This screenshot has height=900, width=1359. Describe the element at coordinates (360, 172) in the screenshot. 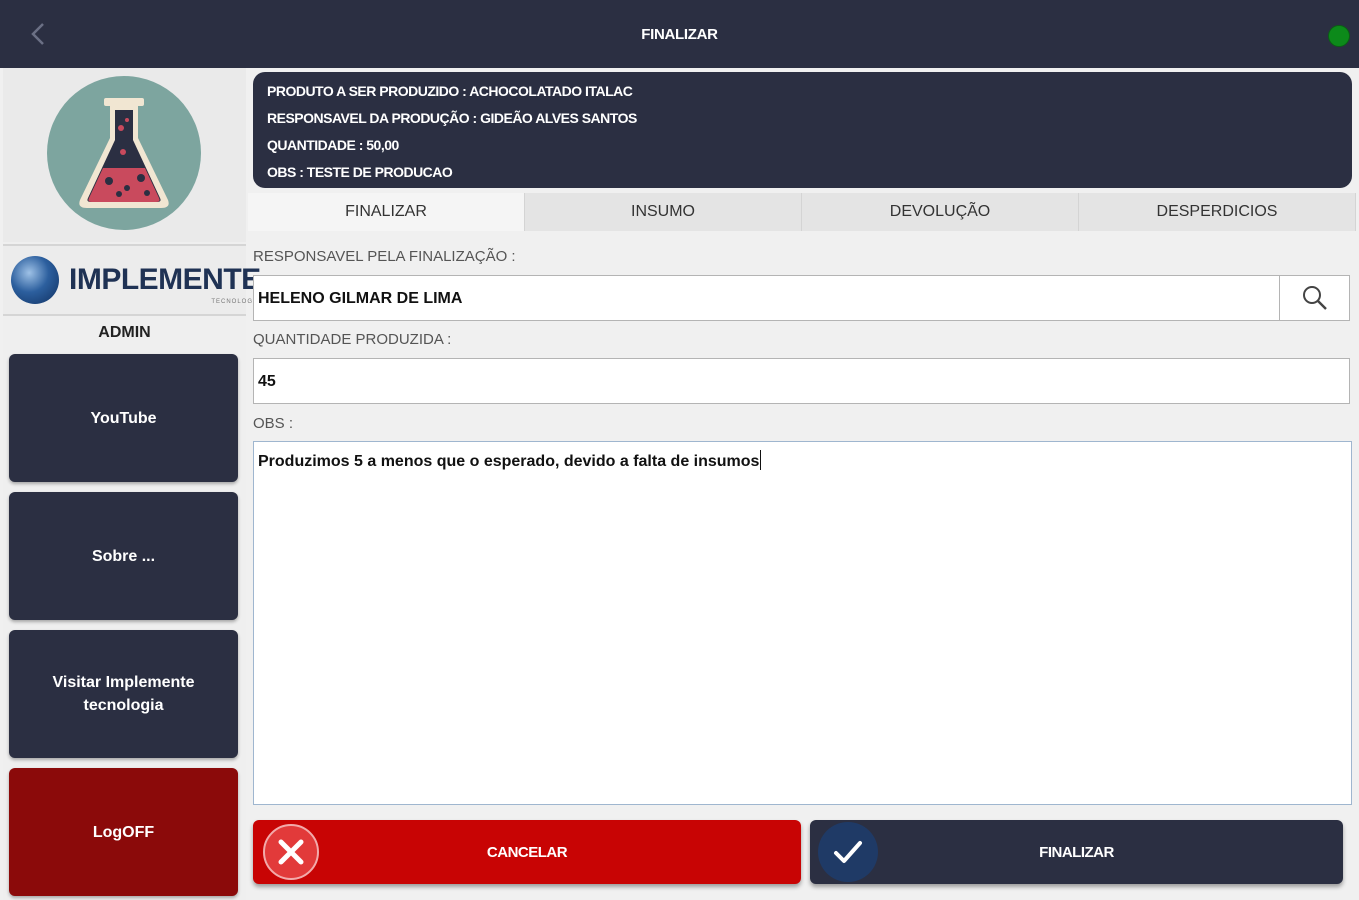

I see `obs-info: OBS : TESTE DE PRODUCAO` at that location.